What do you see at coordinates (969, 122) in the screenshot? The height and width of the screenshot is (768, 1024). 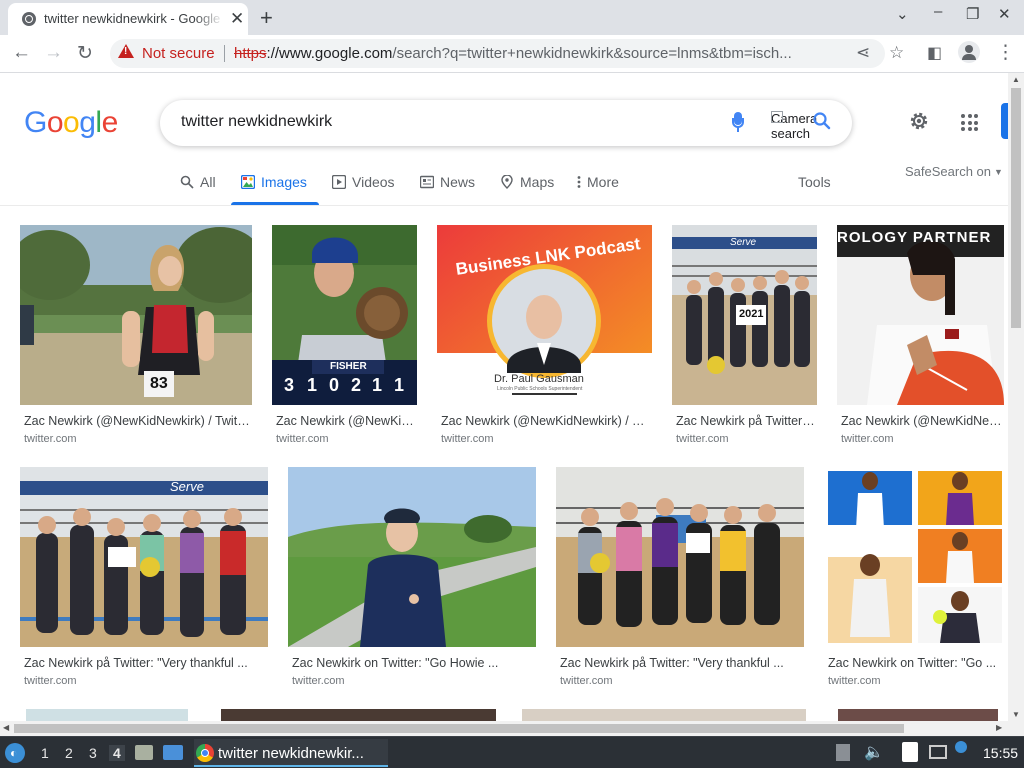 I see `google-apps-icon` at bounding box center [969, 122].